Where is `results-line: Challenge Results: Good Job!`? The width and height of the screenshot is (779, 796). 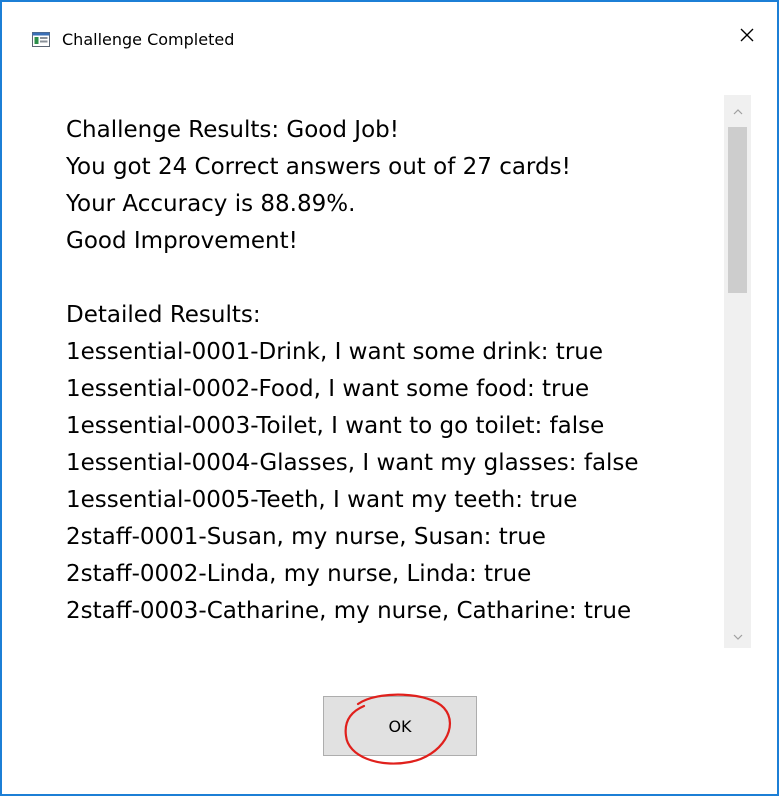 results-line: Challenge Results: Good Job! is located at coordinates (232, 130).